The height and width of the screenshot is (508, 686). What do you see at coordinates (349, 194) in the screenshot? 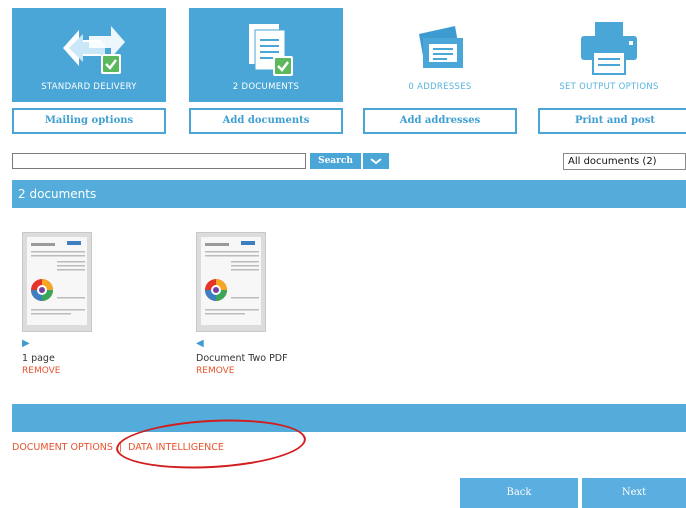
I see `documents-panel-header: 2 documents` at bounding box center [349, 194].